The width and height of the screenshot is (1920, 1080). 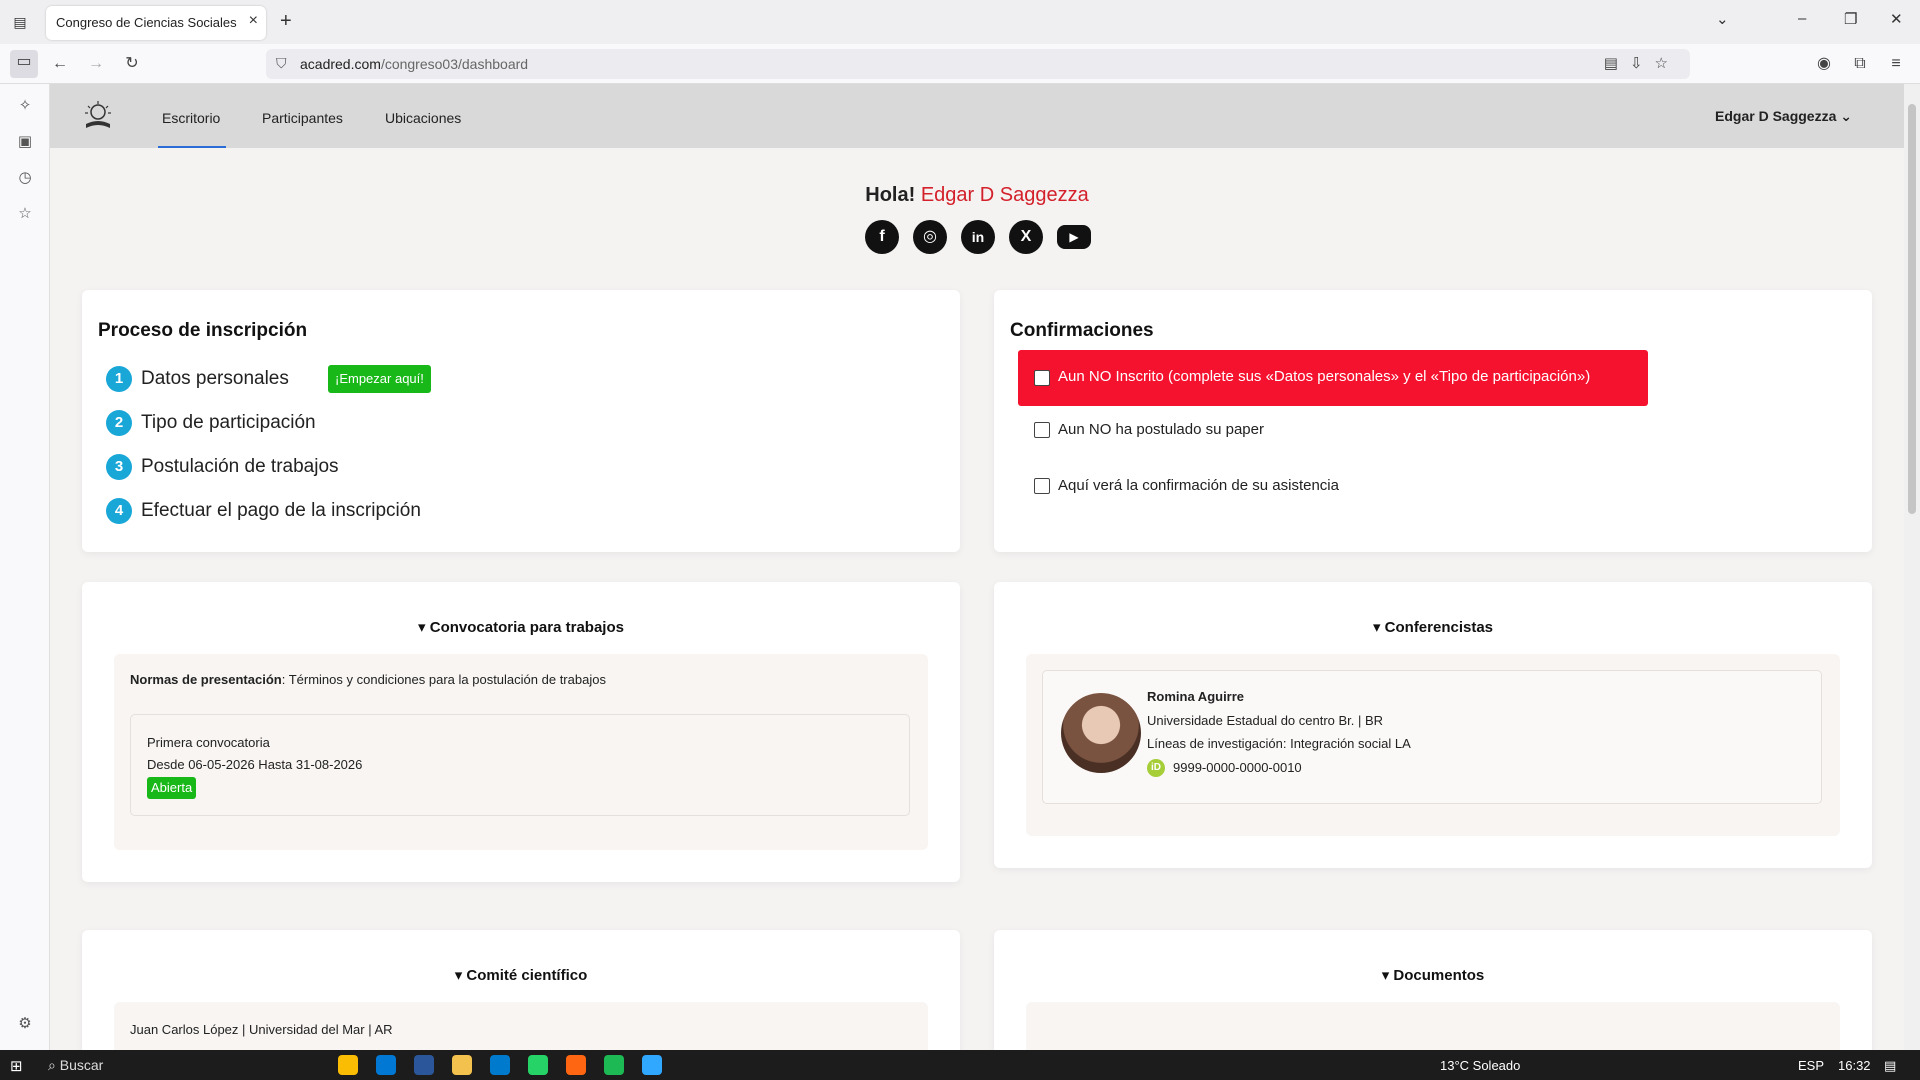 What do you see at coordinates (1860, 64) in the screenshot?
I see `extensions-icon: ⧉` at bounding box center [1860, 64].